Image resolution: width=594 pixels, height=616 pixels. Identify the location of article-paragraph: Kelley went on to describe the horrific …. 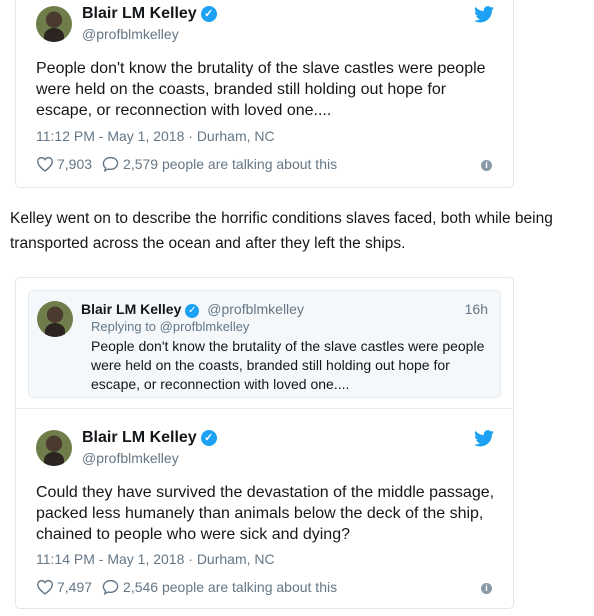
(281, 231).